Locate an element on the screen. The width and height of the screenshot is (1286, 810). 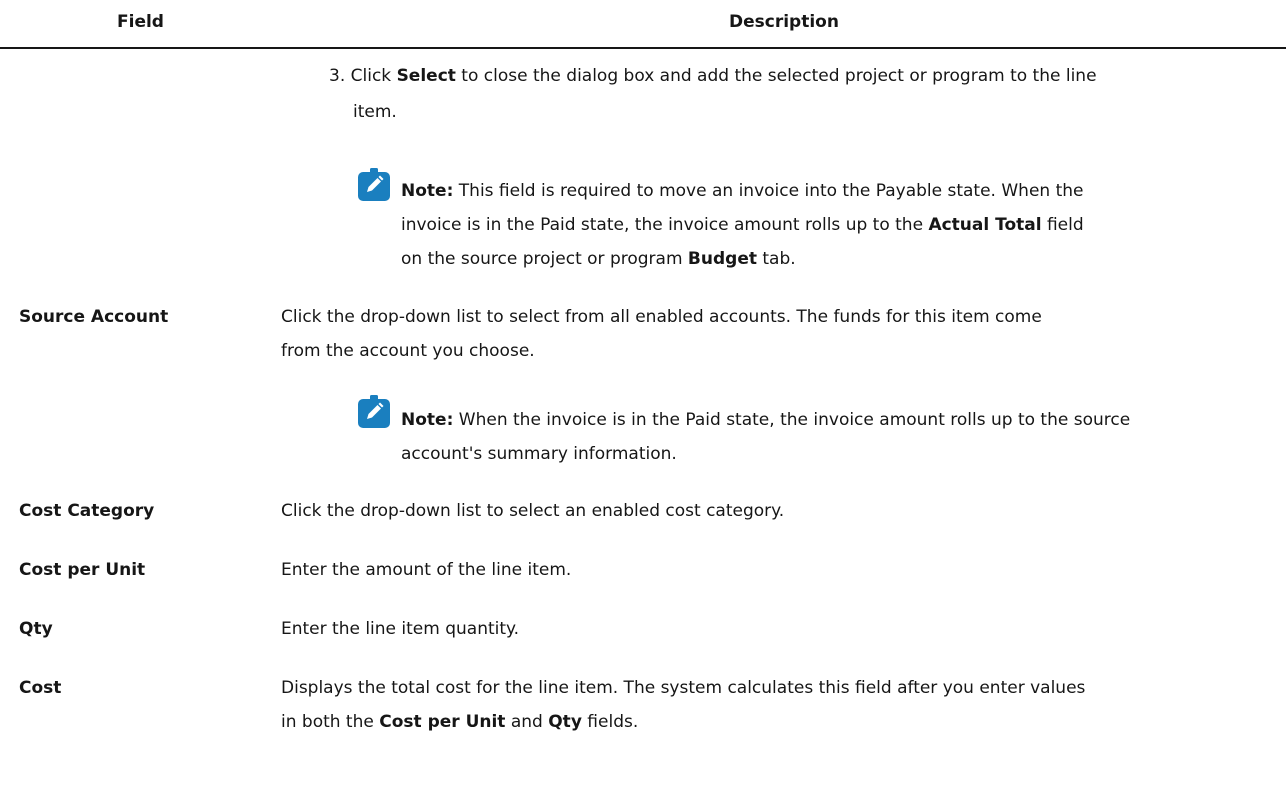
field-cost: Cost is located at coordinates (40, 688).